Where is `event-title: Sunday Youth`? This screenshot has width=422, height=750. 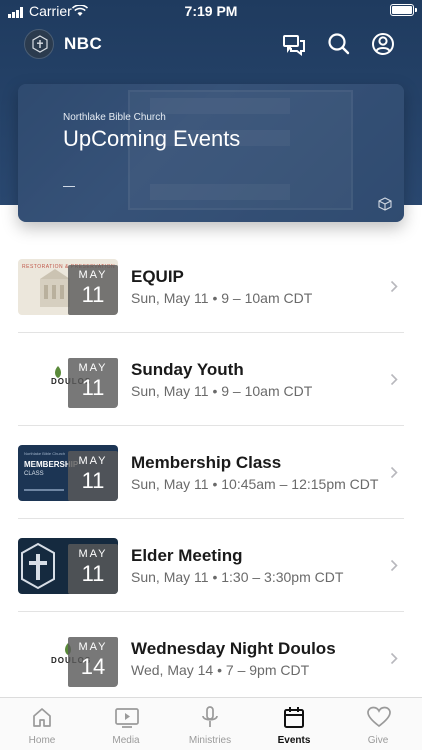 event-title: Sunday Youth is located at coordinates (187, 369).